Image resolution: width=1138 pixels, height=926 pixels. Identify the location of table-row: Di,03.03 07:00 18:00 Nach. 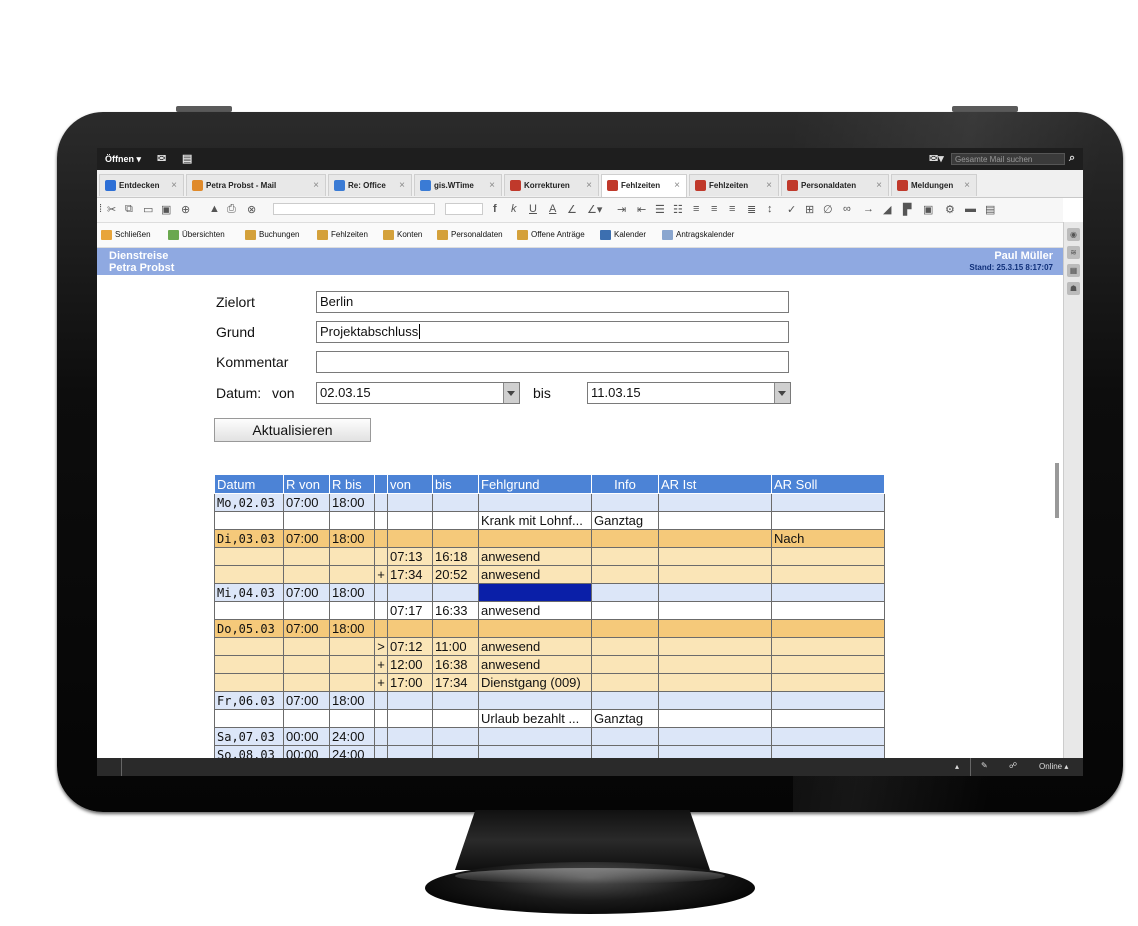
(549, 538).